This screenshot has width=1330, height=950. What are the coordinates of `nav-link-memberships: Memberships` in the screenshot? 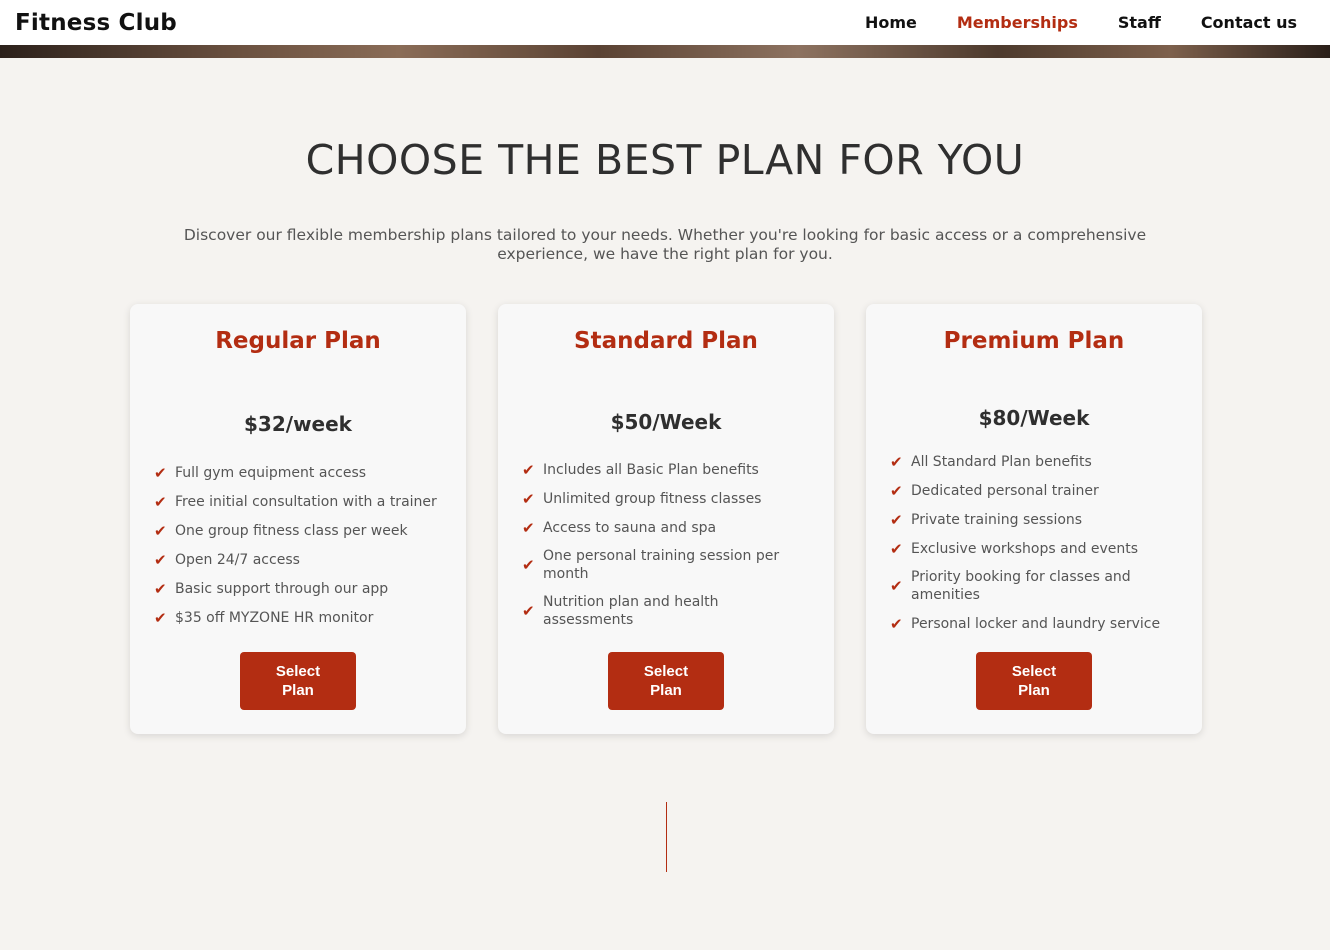 It's located at (1017, 22).